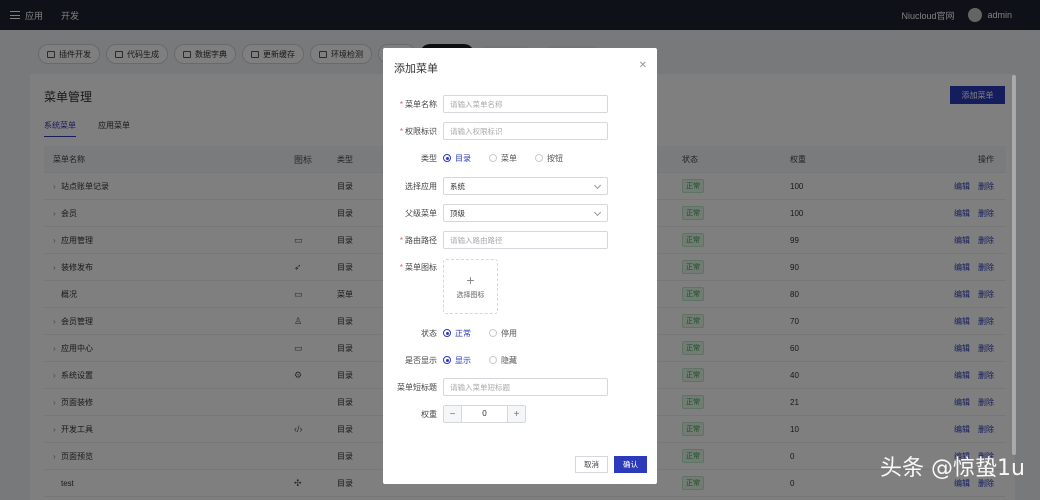 The width and height of the screenshot is (1040, 500). I want to click on menu-name-input, so click(525, 104).